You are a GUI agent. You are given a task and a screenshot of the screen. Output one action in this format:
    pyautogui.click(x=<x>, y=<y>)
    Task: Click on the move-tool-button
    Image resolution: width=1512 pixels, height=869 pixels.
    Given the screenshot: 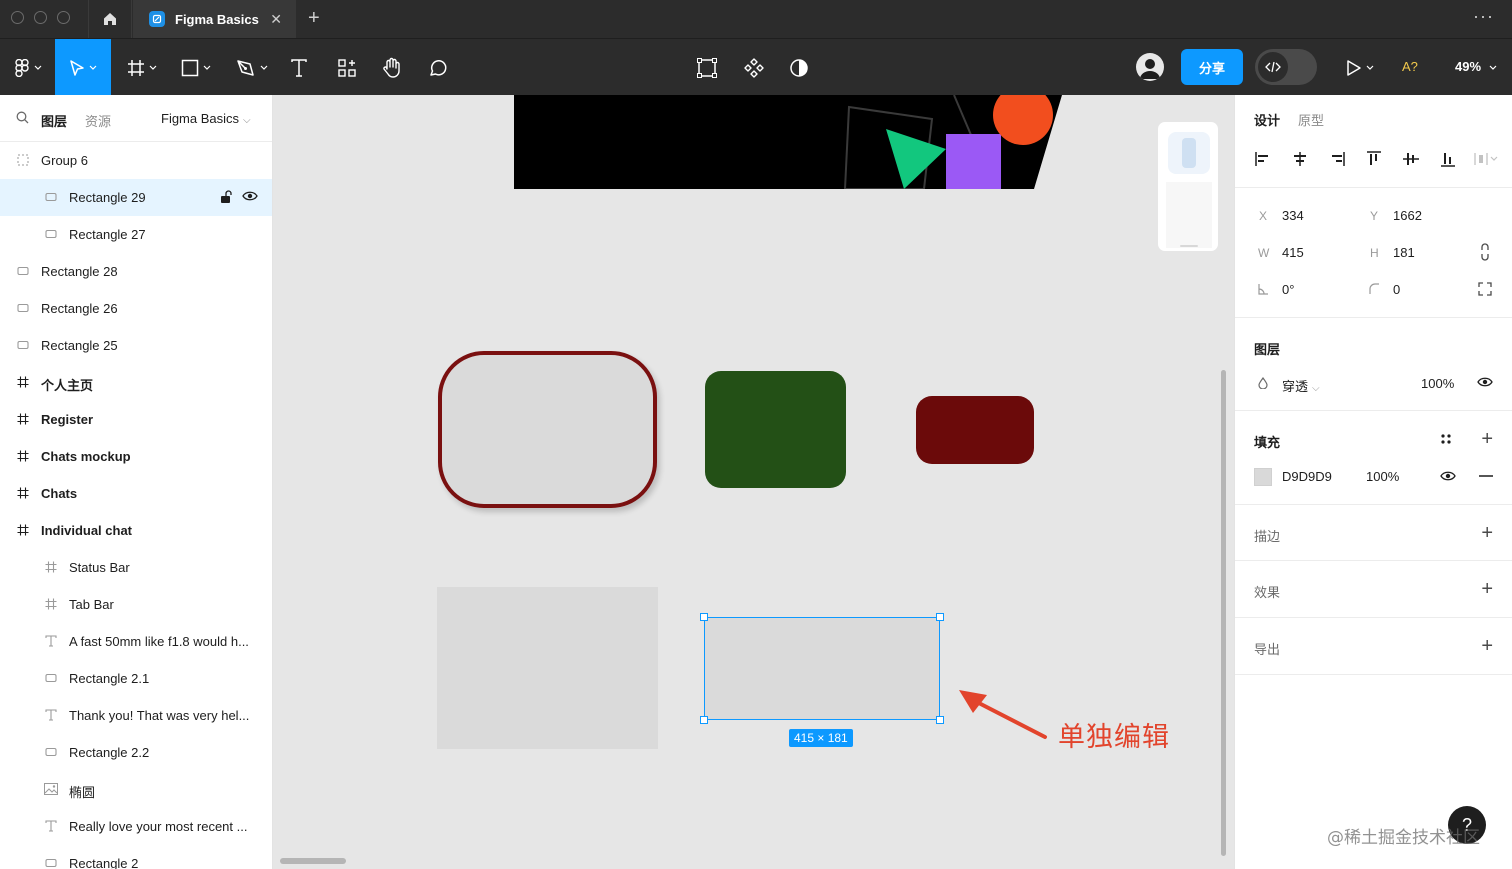 What is the action you would take?
    pyautogui.click(x=83, y=67)
    